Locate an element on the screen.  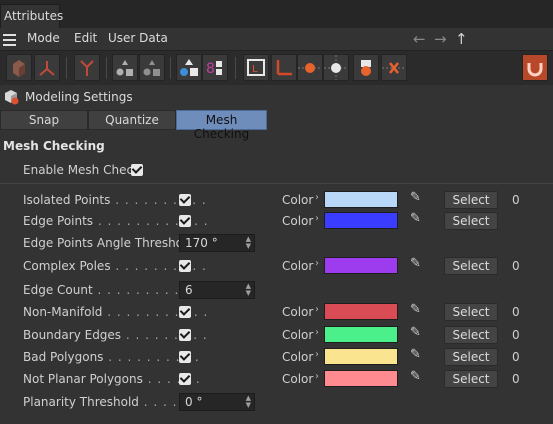
isolated-points-color-swatch is located at coordinates (361, 199).